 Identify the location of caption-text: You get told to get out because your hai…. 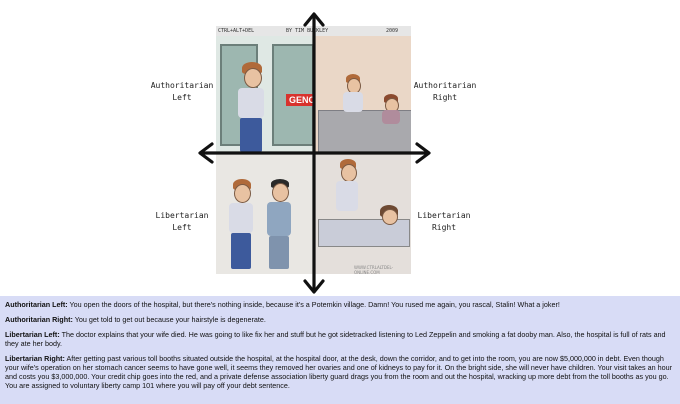
(169, 319).